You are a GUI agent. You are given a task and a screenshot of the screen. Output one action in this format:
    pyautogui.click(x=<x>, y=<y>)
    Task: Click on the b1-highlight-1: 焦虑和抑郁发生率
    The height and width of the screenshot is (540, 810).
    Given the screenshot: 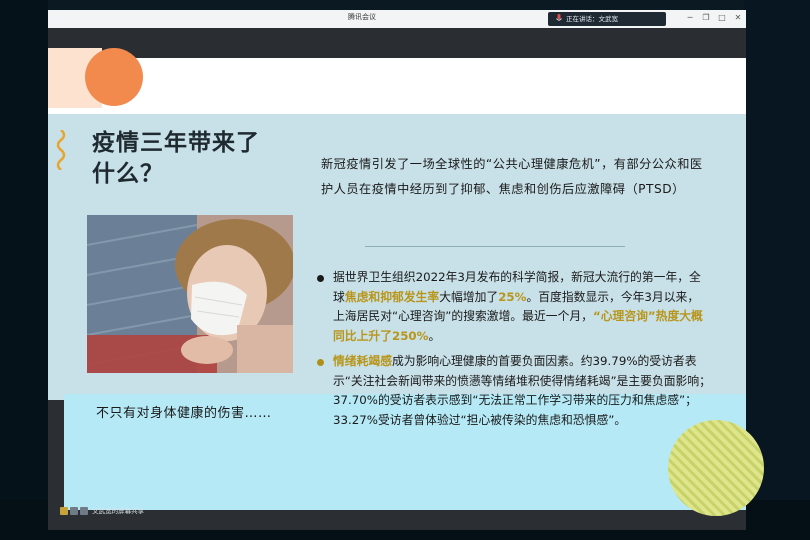 What is the action you would take?
    pyautogui.click(x=392, y=296)
    